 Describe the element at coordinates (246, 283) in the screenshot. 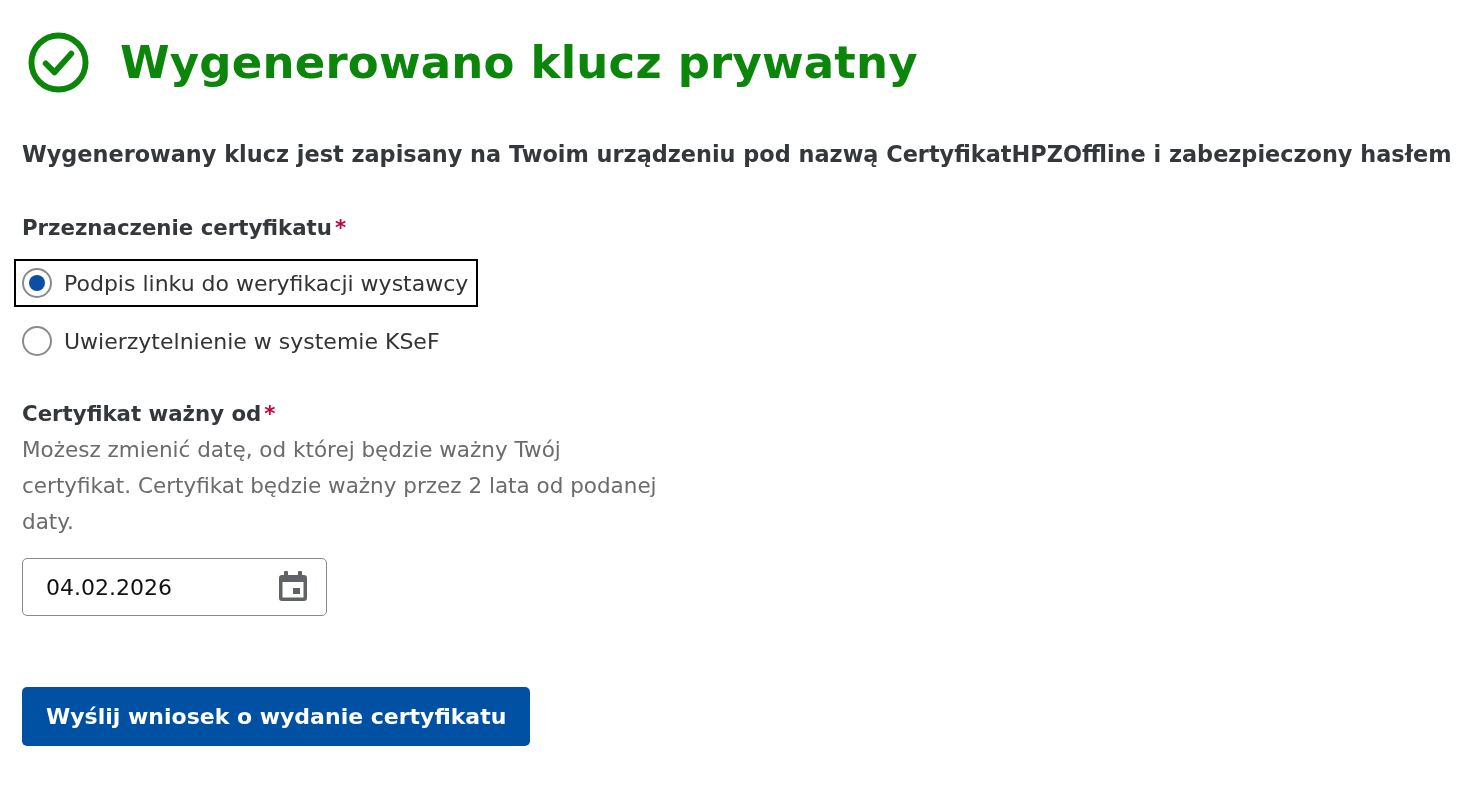

I see `radio-option: Podpis linku do weryfikacji wystawcy` at that location.